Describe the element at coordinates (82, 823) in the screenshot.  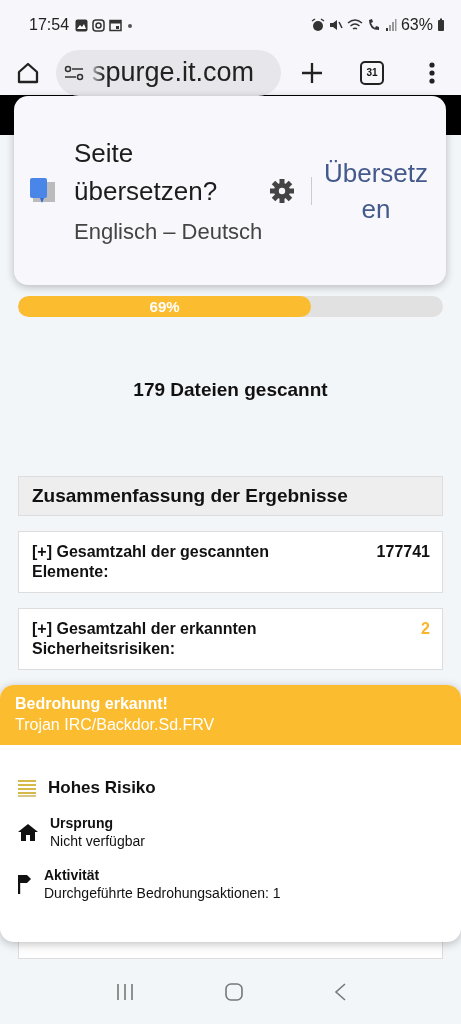
I see `detail-label: Ursprung` at that location.